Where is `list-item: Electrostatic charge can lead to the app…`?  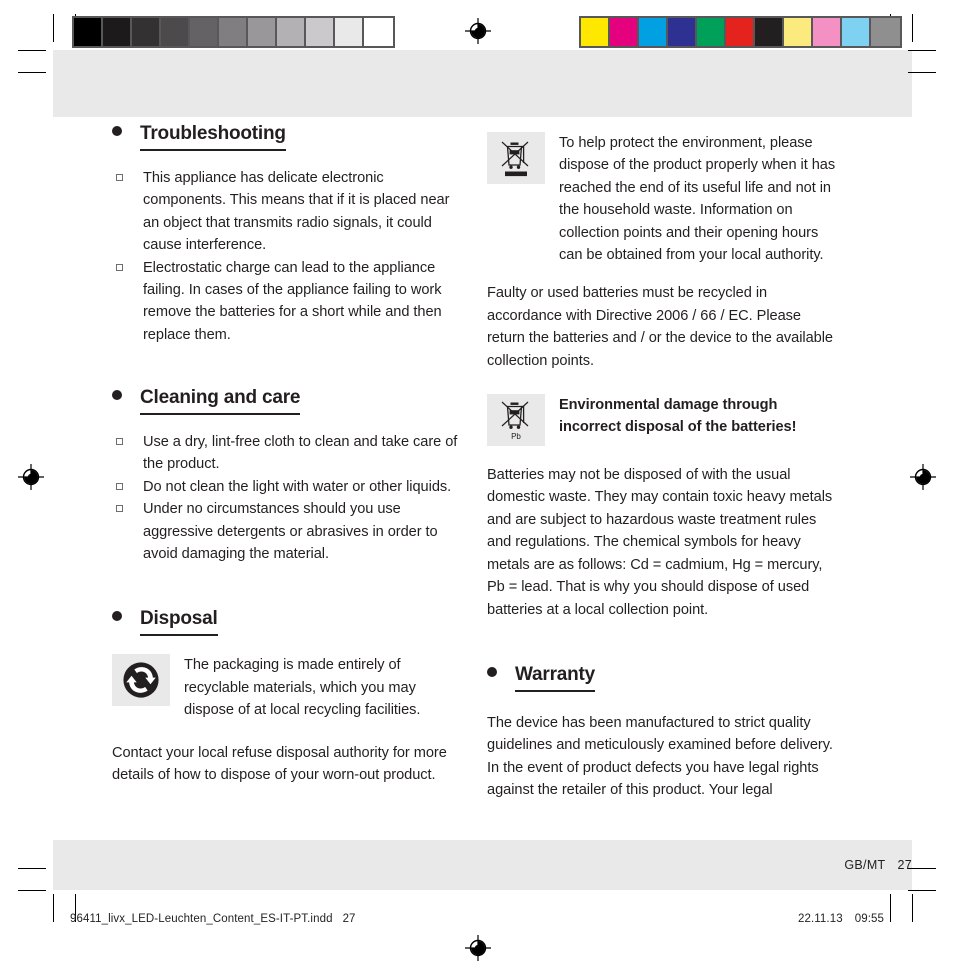
list-item: Electrostatic charge can lead to the app… is located at coordinates (289, 302).